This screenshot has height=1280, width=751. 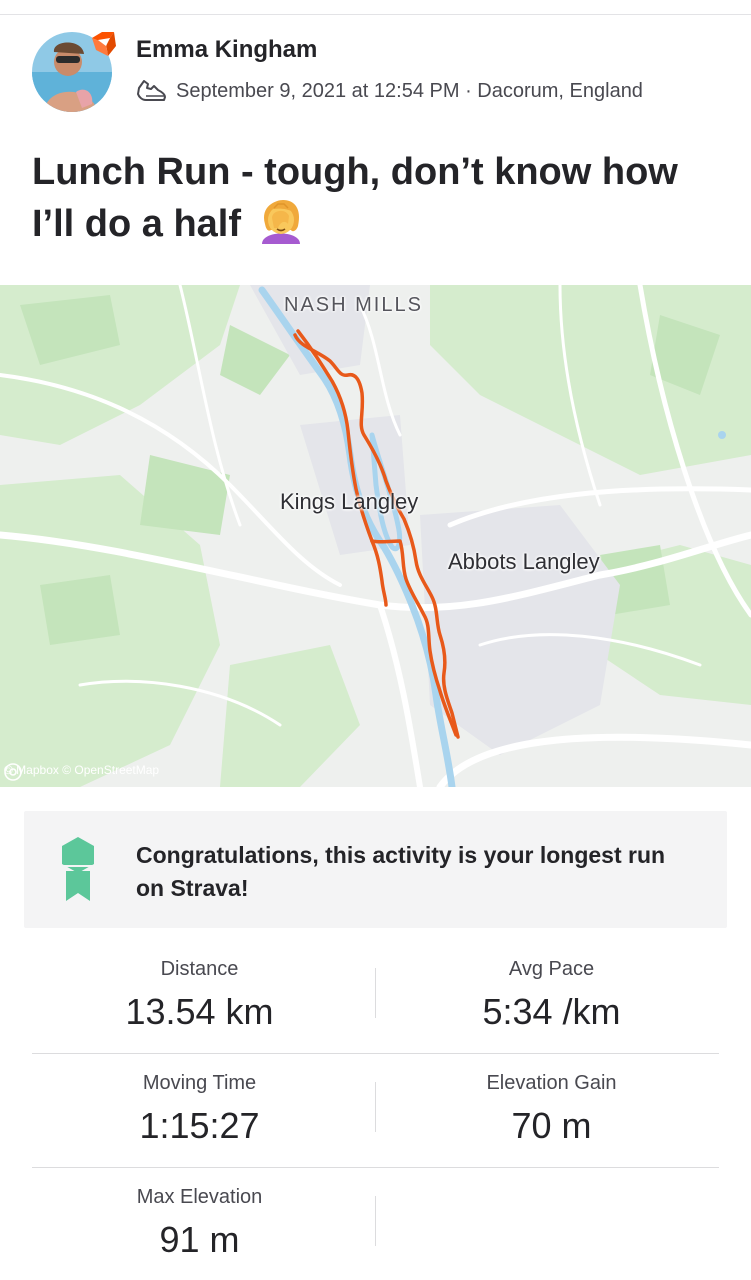 I want to click on woman-facepalming-emoji-icon, so click(x=280, y=222).